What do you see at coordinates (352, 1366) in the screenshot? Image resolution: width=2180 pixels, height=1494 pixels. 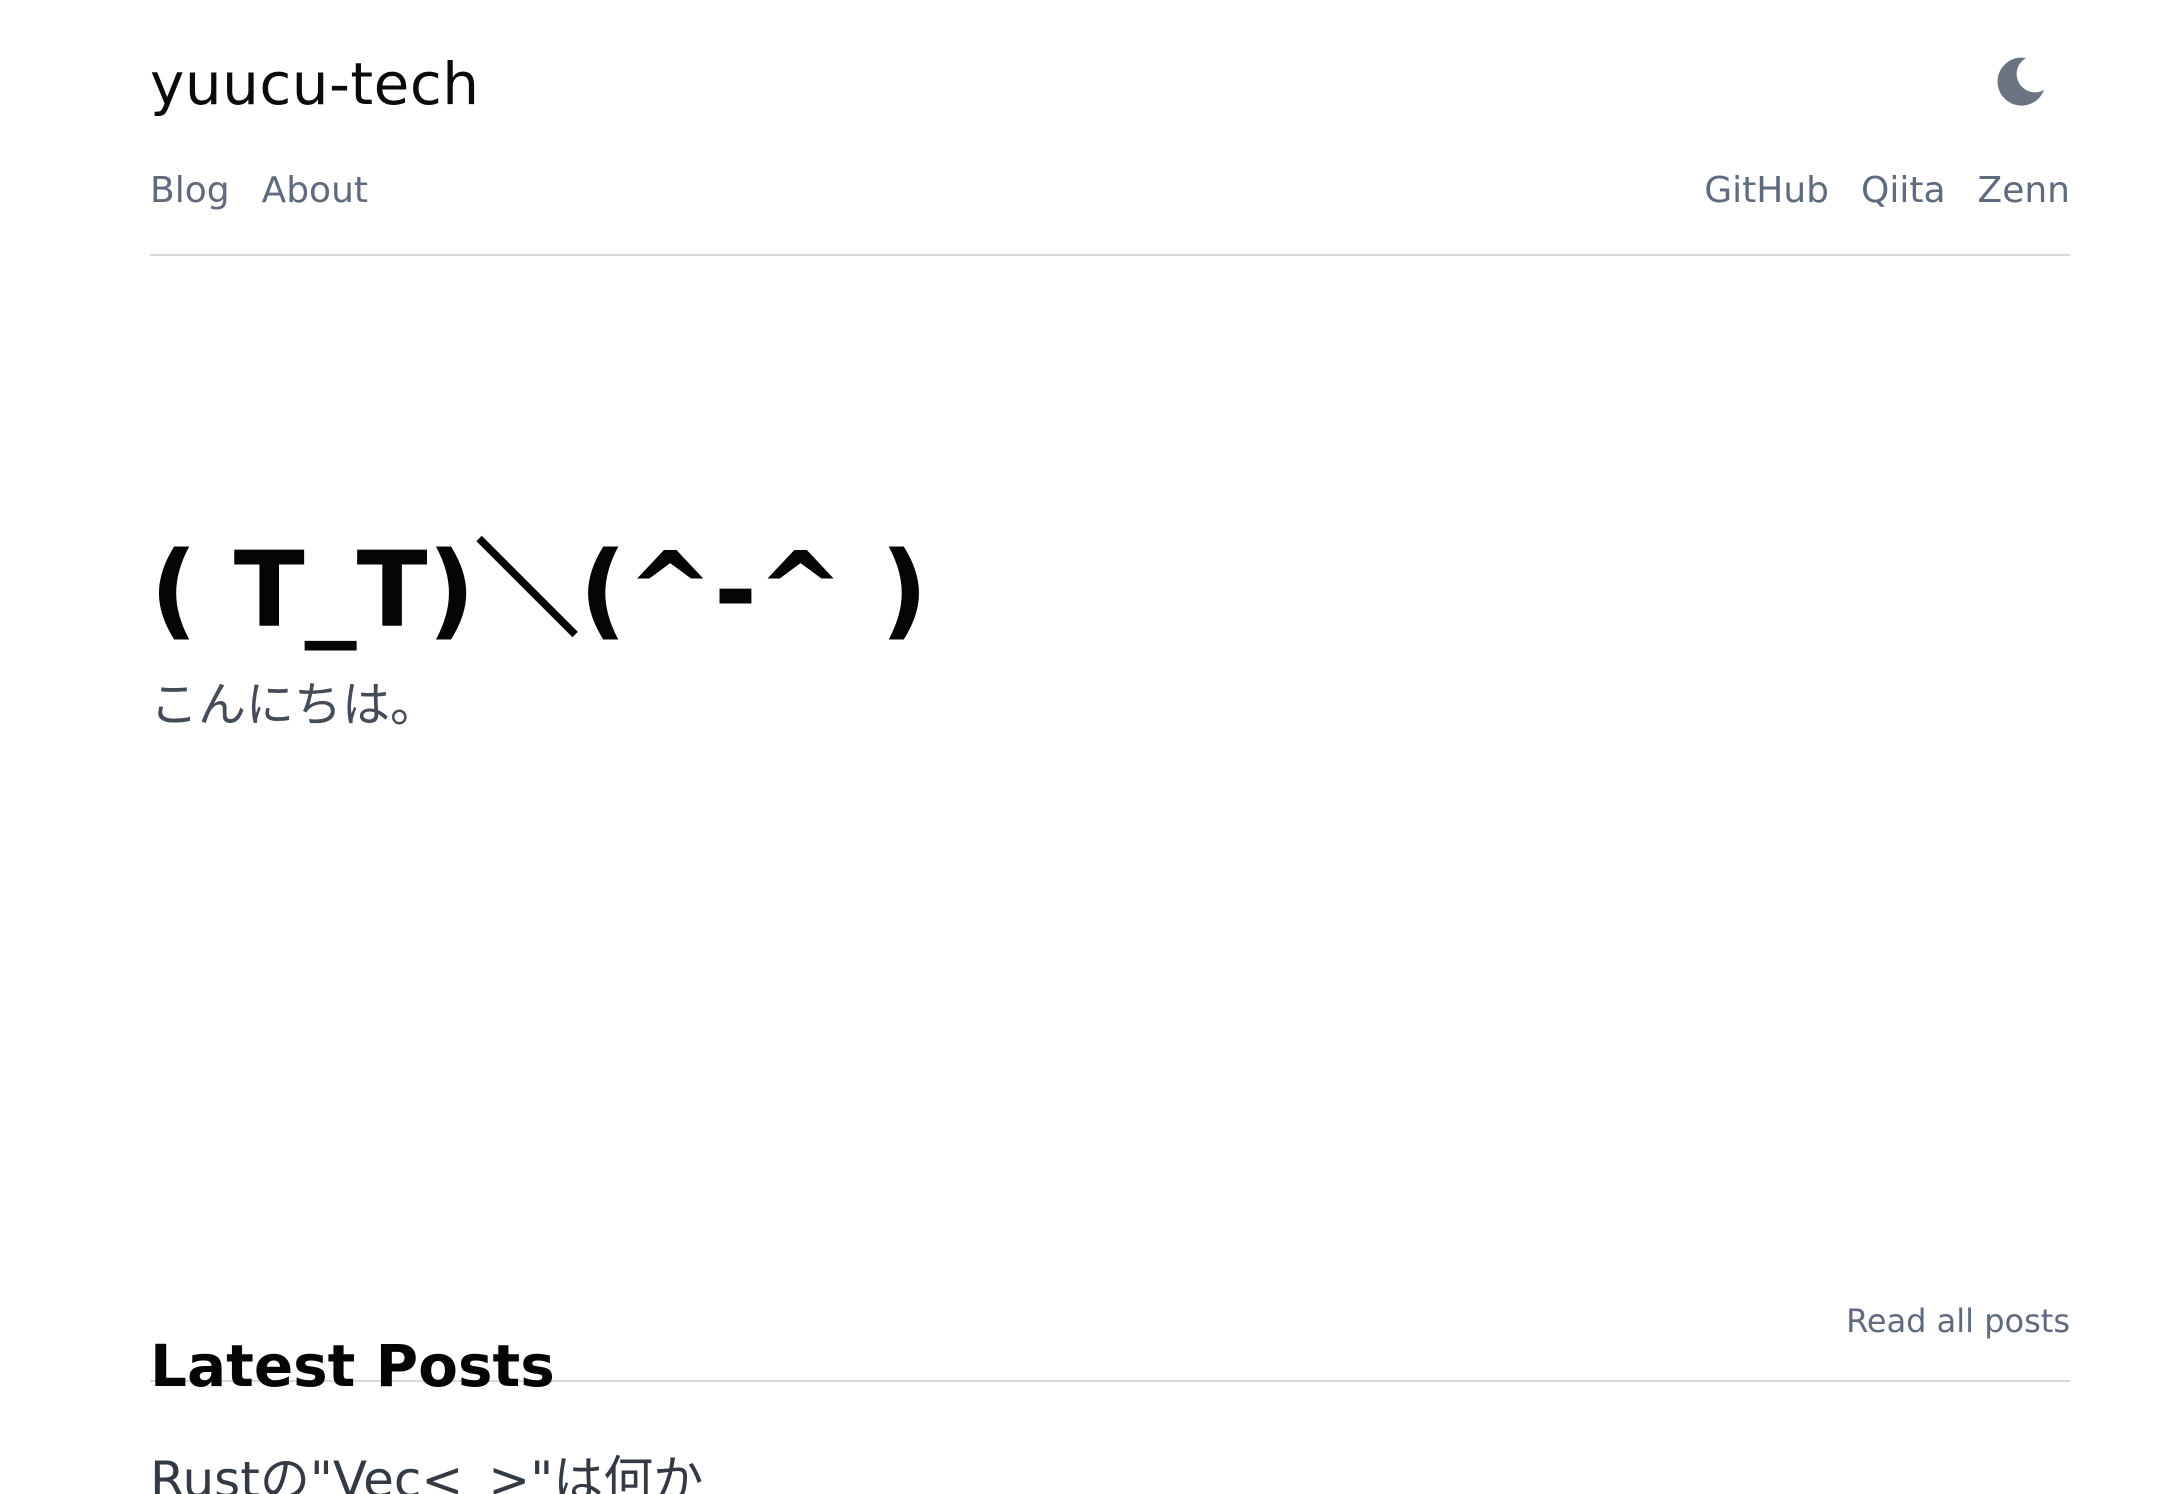 I see `latest-posts-heading: Latest Posts` at bounding box center [352, 1366].